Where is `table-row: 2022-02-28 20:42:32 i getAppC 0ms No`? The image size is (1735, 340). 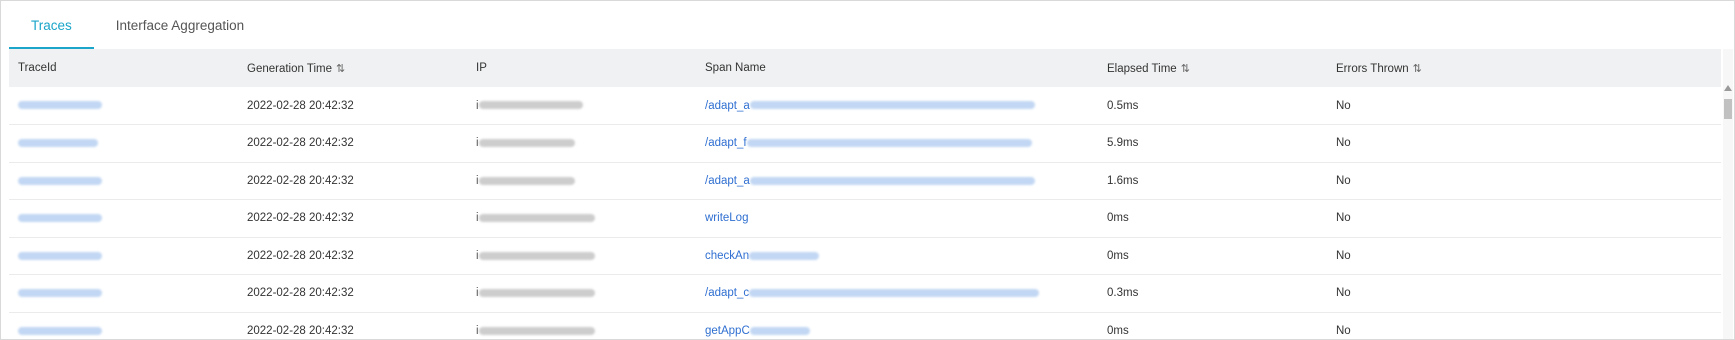 table-row: 2022-02-28 20:42:32 i getAppC 0ms No is located at coordinates (865, 325).